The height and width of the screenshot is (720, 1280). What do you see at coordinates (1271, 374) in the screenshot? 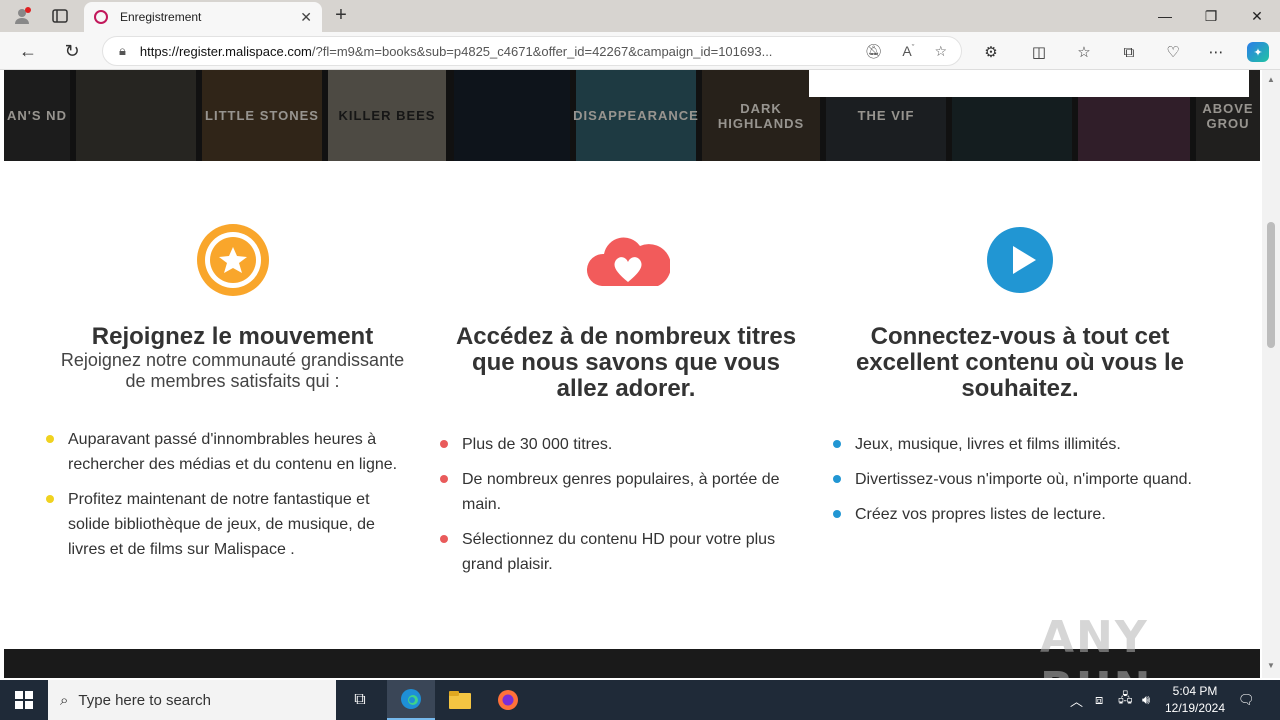
I see `page-scrollbar: ▲ ▼` at bounding box center [1271, 374].